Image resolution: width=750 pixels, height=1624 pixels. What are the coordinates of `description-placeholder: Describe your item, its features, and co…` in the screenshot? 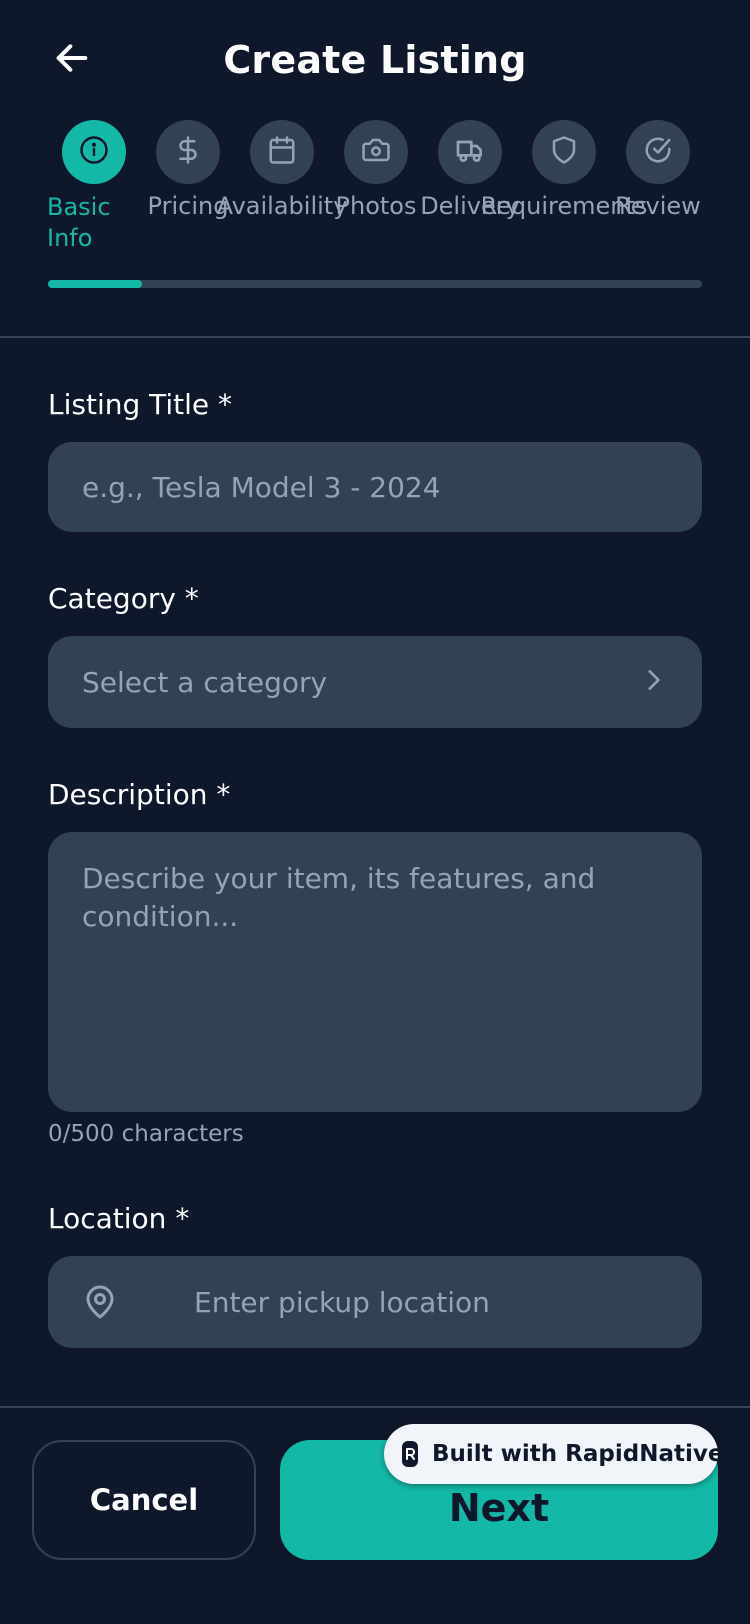 It's located at (339, 897).